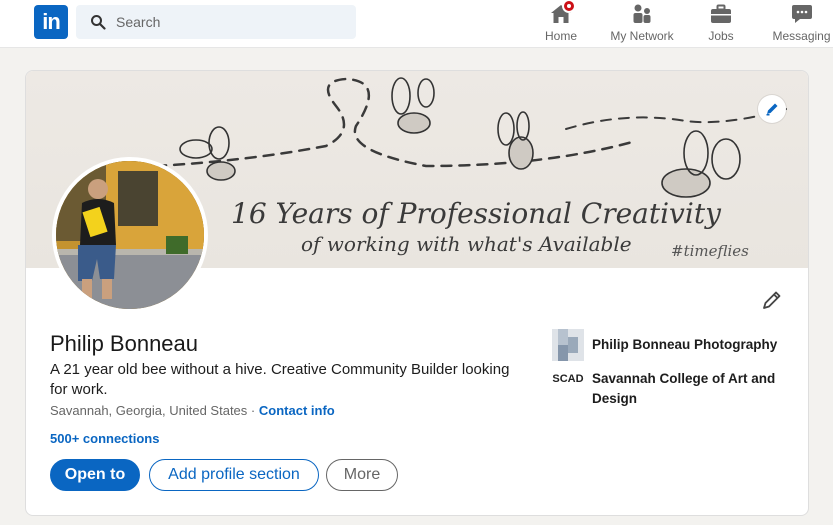  I want to click on open-to-button: Open to, so click(95, 475).